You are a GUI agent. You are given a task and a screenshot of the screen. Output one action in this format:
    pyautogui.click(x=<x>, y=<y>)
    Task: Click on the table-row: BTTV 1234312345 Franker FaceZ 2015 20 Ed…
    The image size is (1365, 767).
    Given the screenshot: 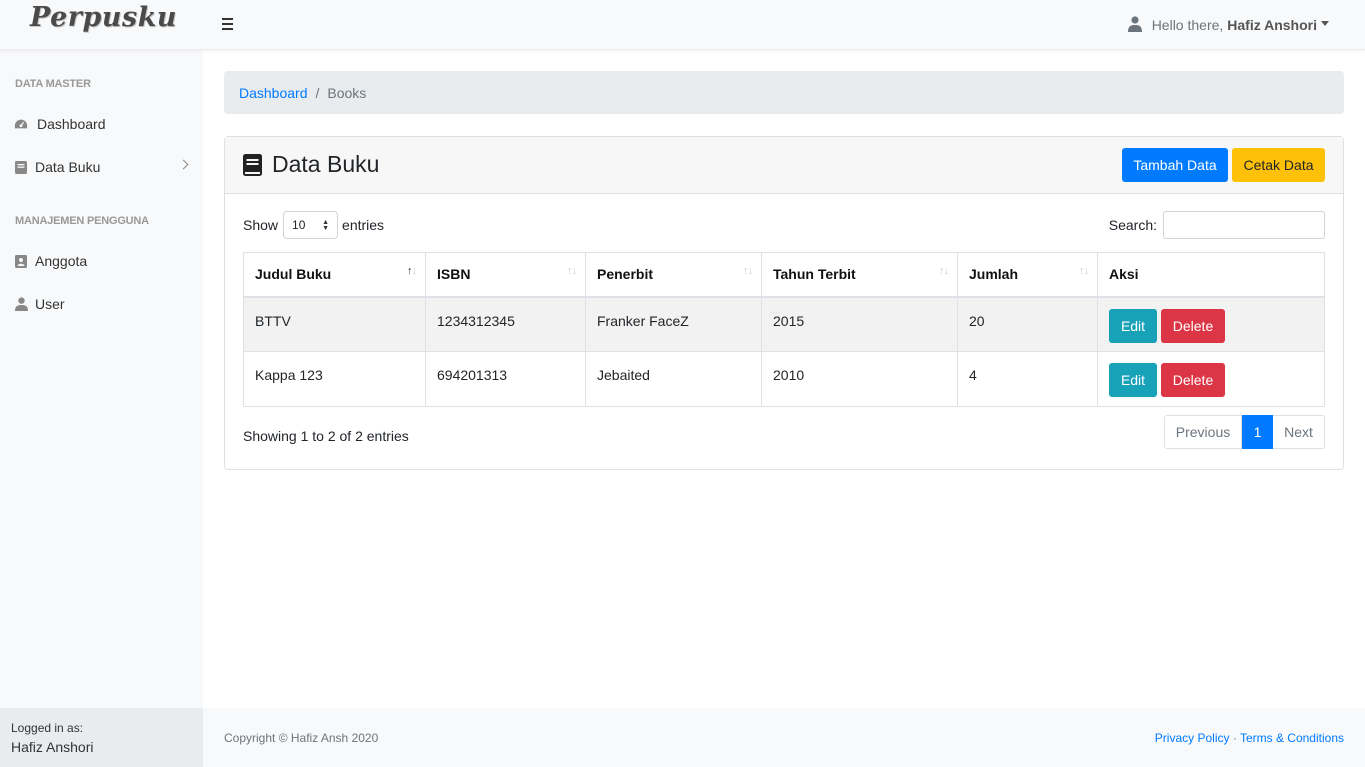 What is the action you would take?
    pyautogui.click(x=784, y=324)
    